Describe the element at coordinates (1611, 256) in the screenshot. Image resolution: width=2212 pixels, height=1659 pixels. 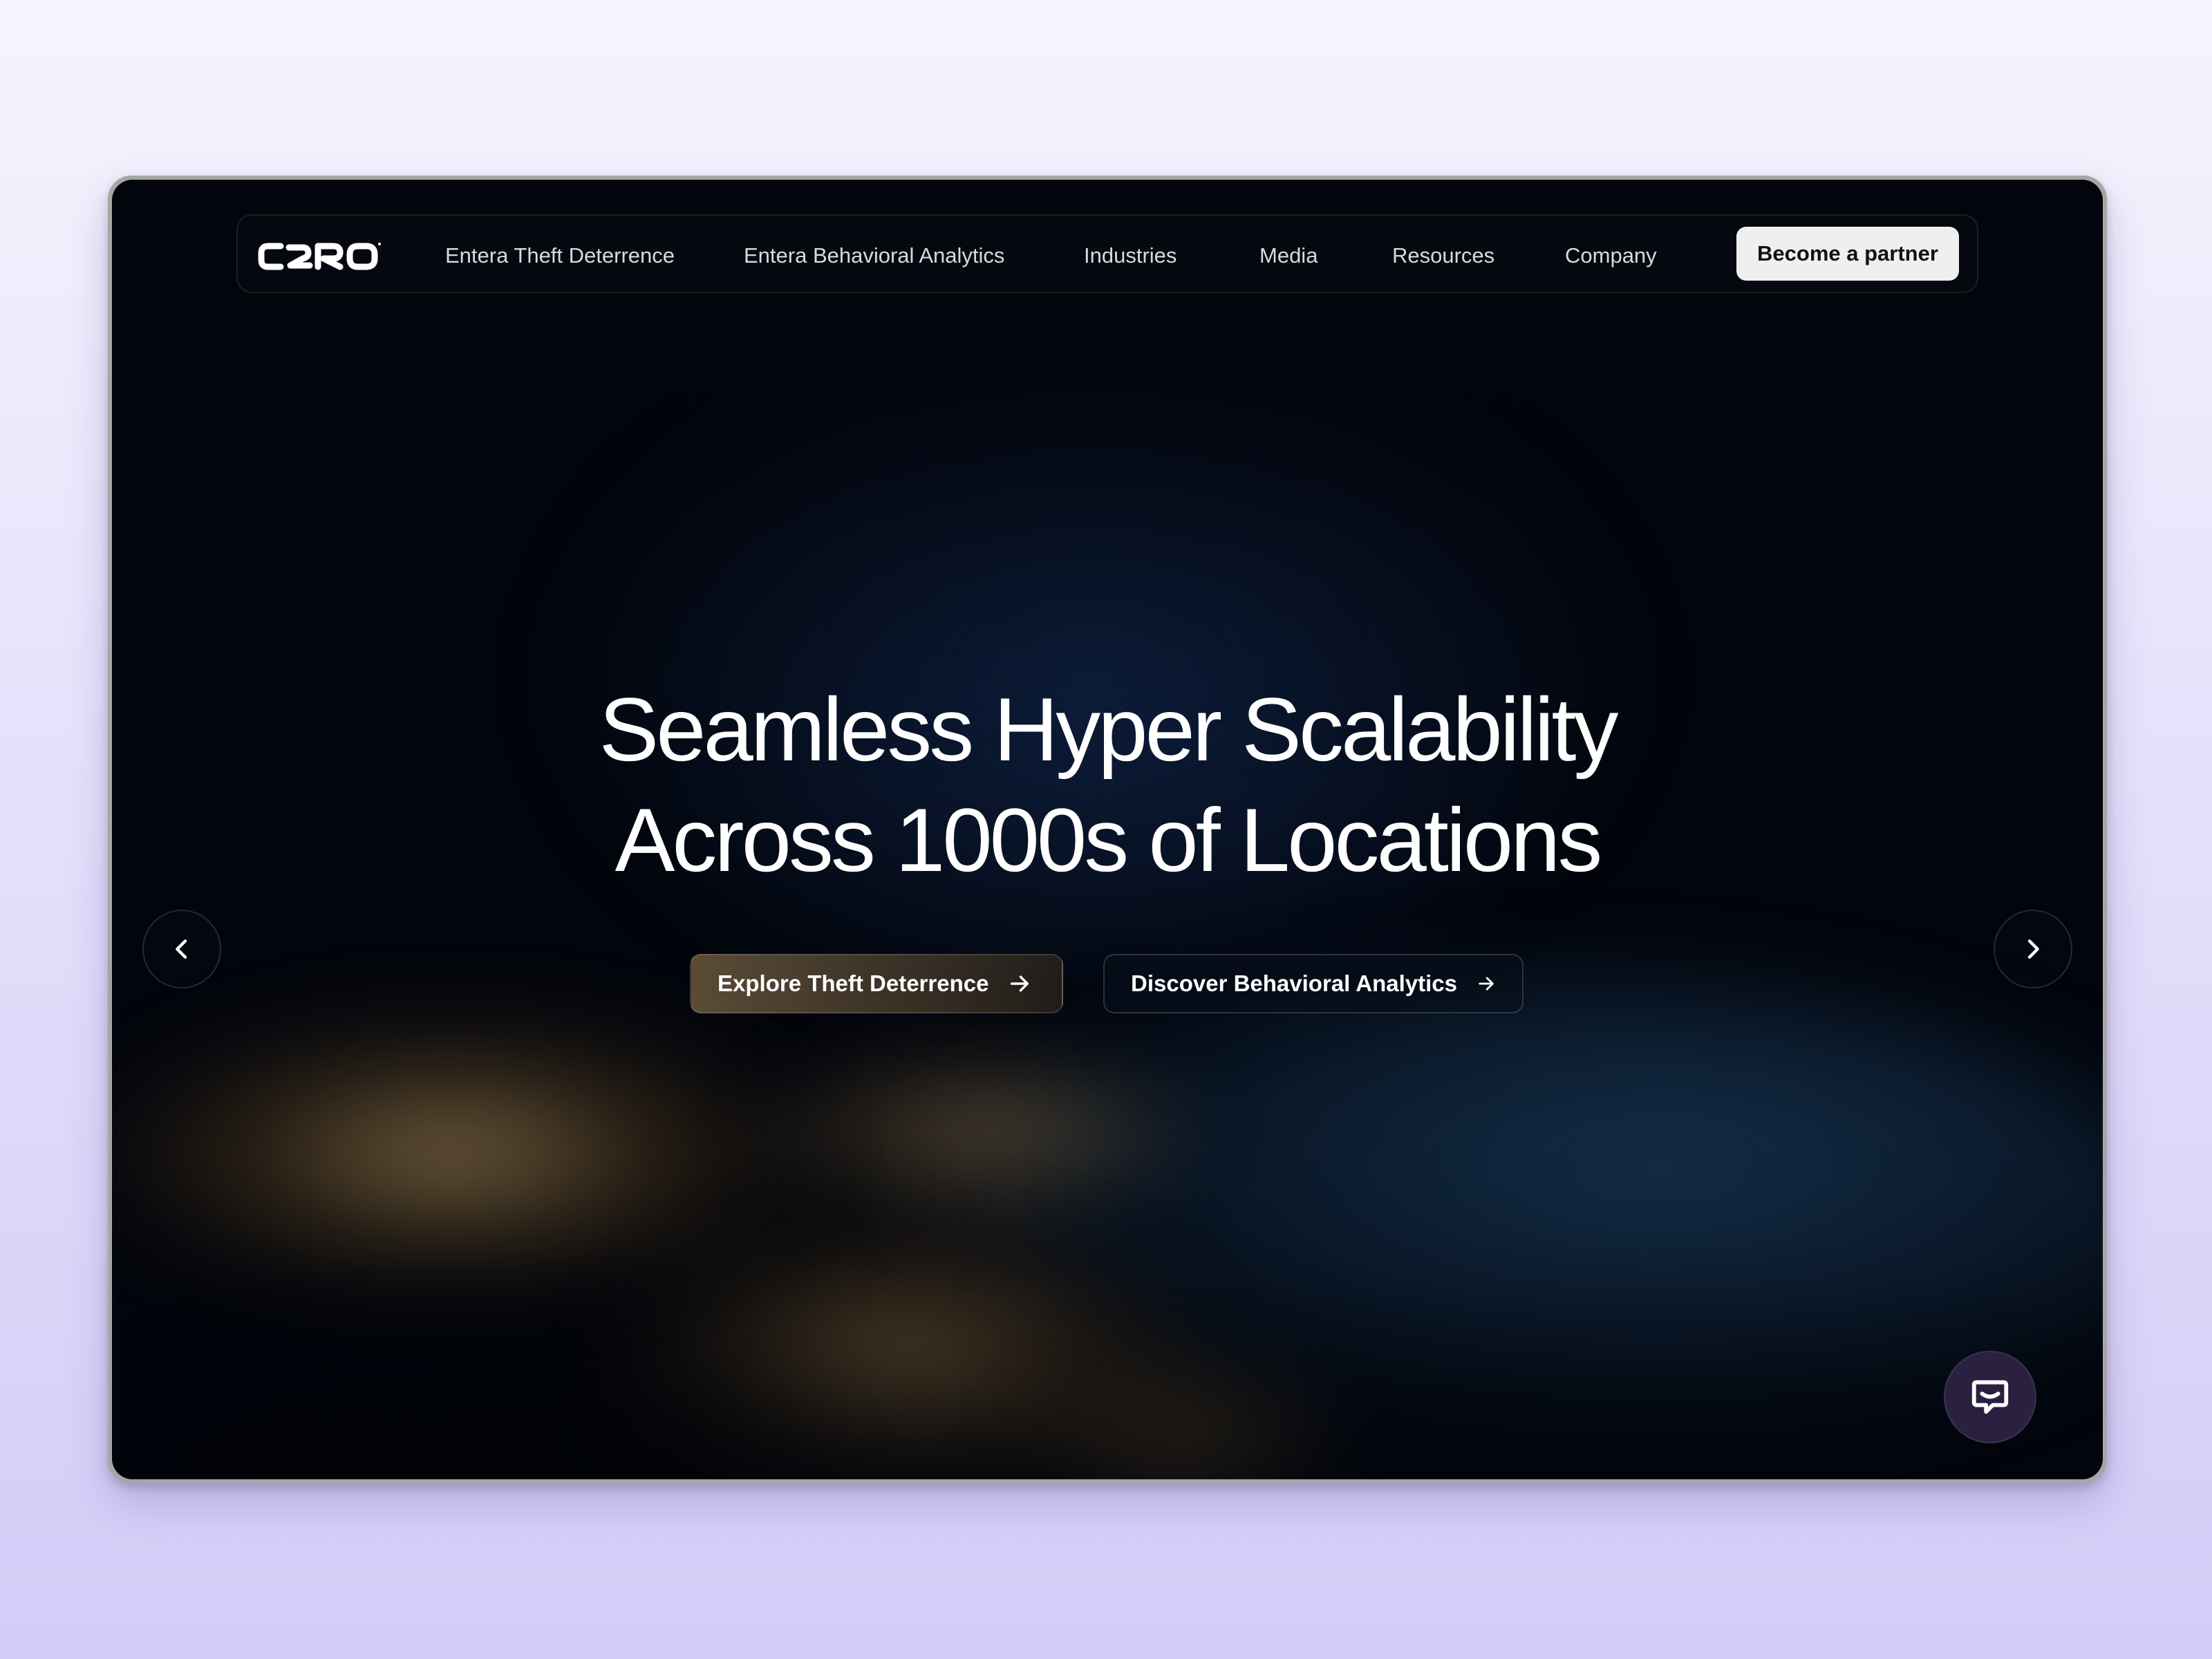
I see `nav-link-company: Company` at that location.